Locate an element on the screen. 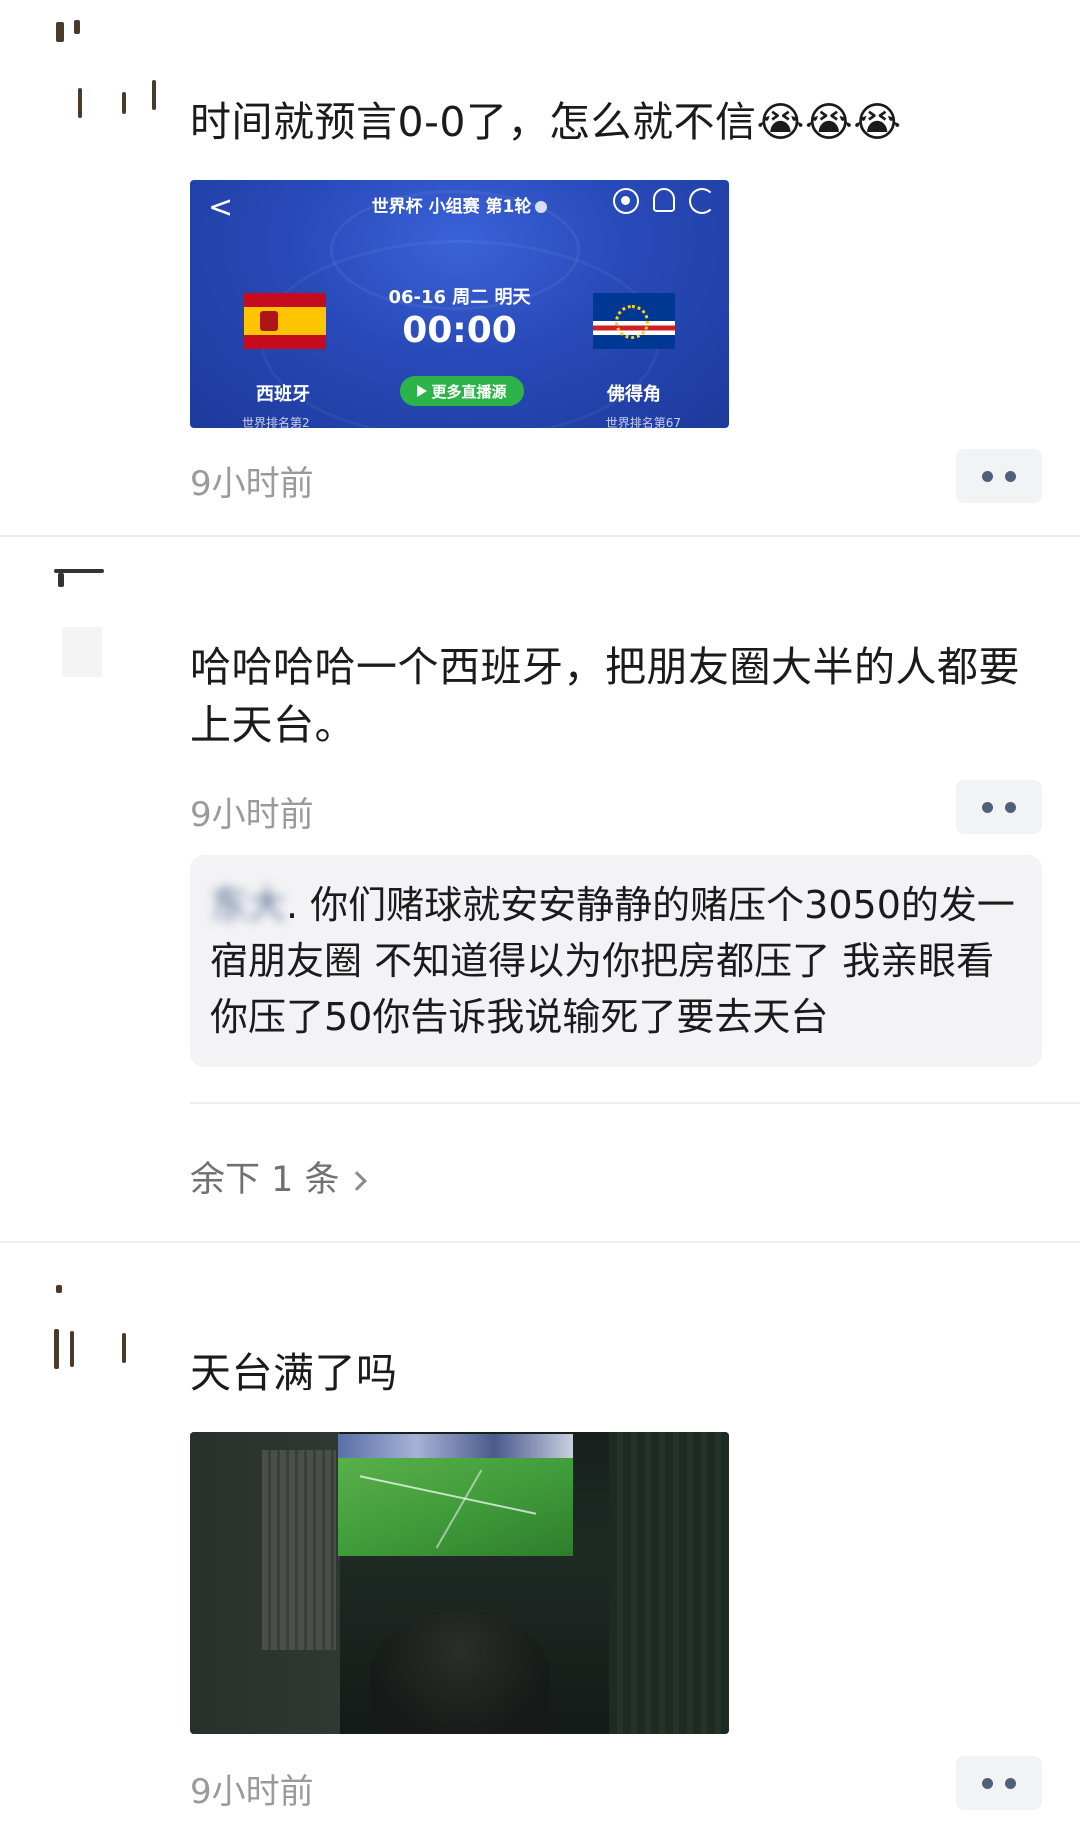  chevron-circle-icon is located at coordinates (541, 207).